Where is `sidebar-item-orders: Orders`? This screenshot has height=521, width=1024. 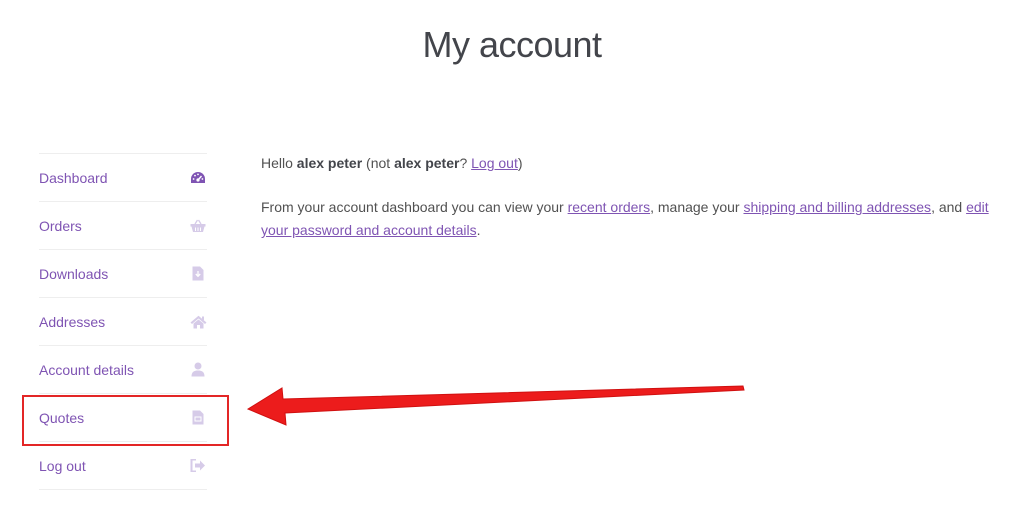 sidebar-item-orders: Orders is located at coordinates (123, 226).